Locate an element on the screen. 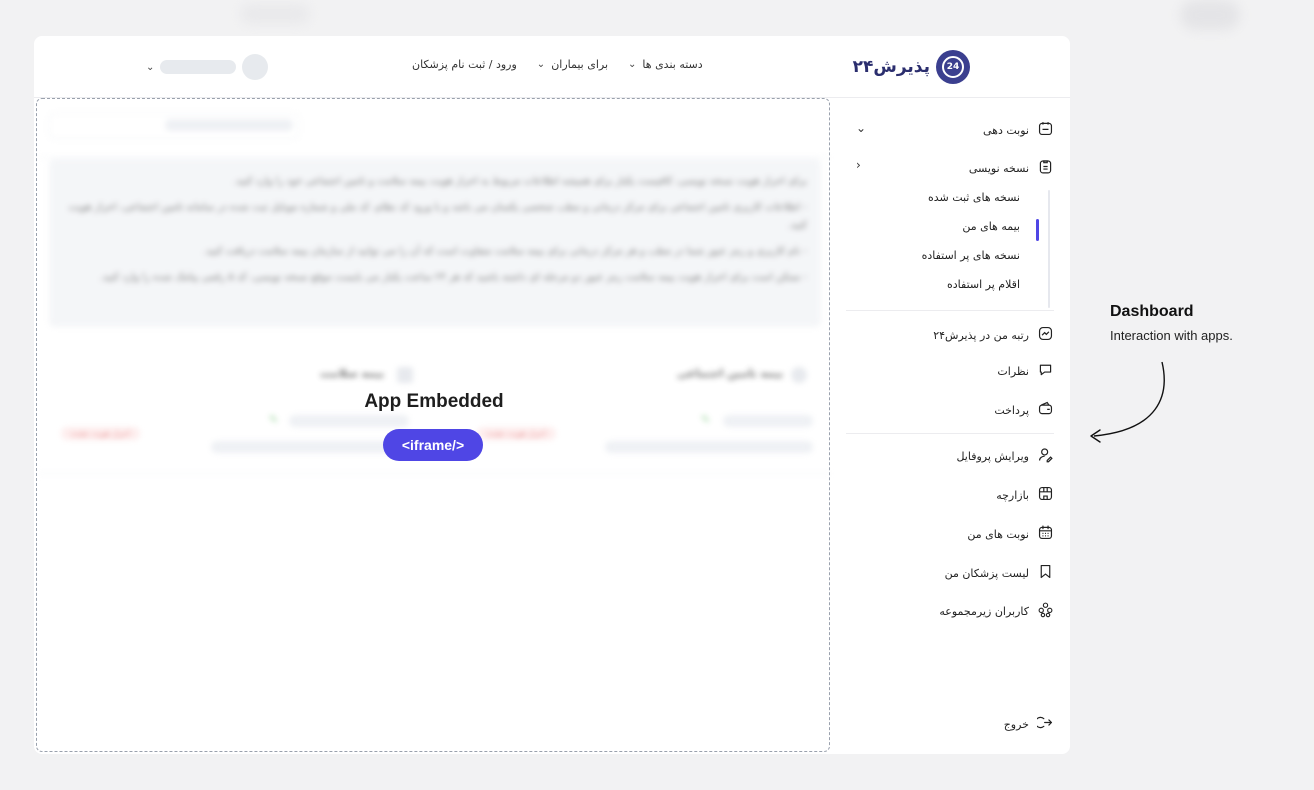 Image resolution: width=1314 pixels, height=790 pixels. logo: 24 پذیرش۲۴ is located at coordinates (911, 67).